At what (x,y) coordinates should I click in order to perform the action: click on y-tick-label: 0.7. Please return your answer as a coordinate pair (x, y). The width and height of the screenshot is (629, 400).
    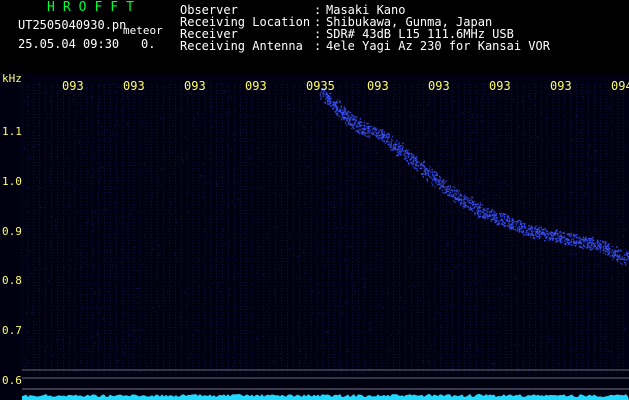
    Looking at the image, I should click on (12, 331).